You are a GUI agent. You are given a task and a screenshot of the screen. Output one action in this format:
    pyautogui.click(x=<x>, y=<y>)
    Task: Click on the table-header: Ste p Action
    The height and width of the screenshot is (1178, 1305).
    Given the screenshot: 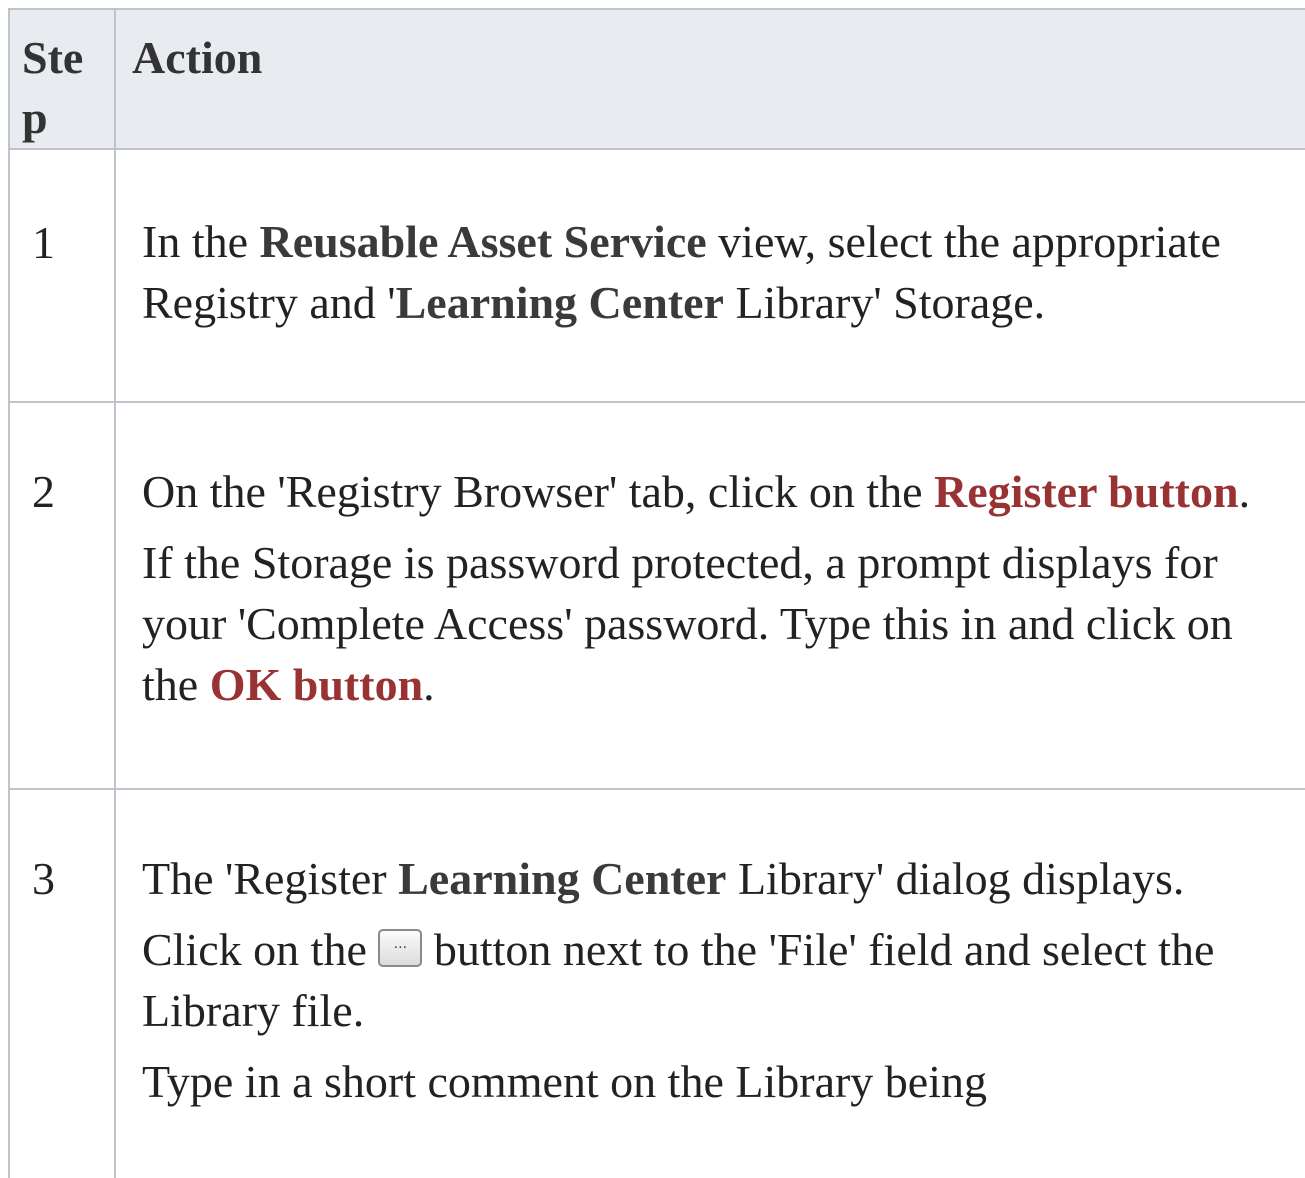 What is the action you would take?
    pyautogui.click(x=656, y=79)
    